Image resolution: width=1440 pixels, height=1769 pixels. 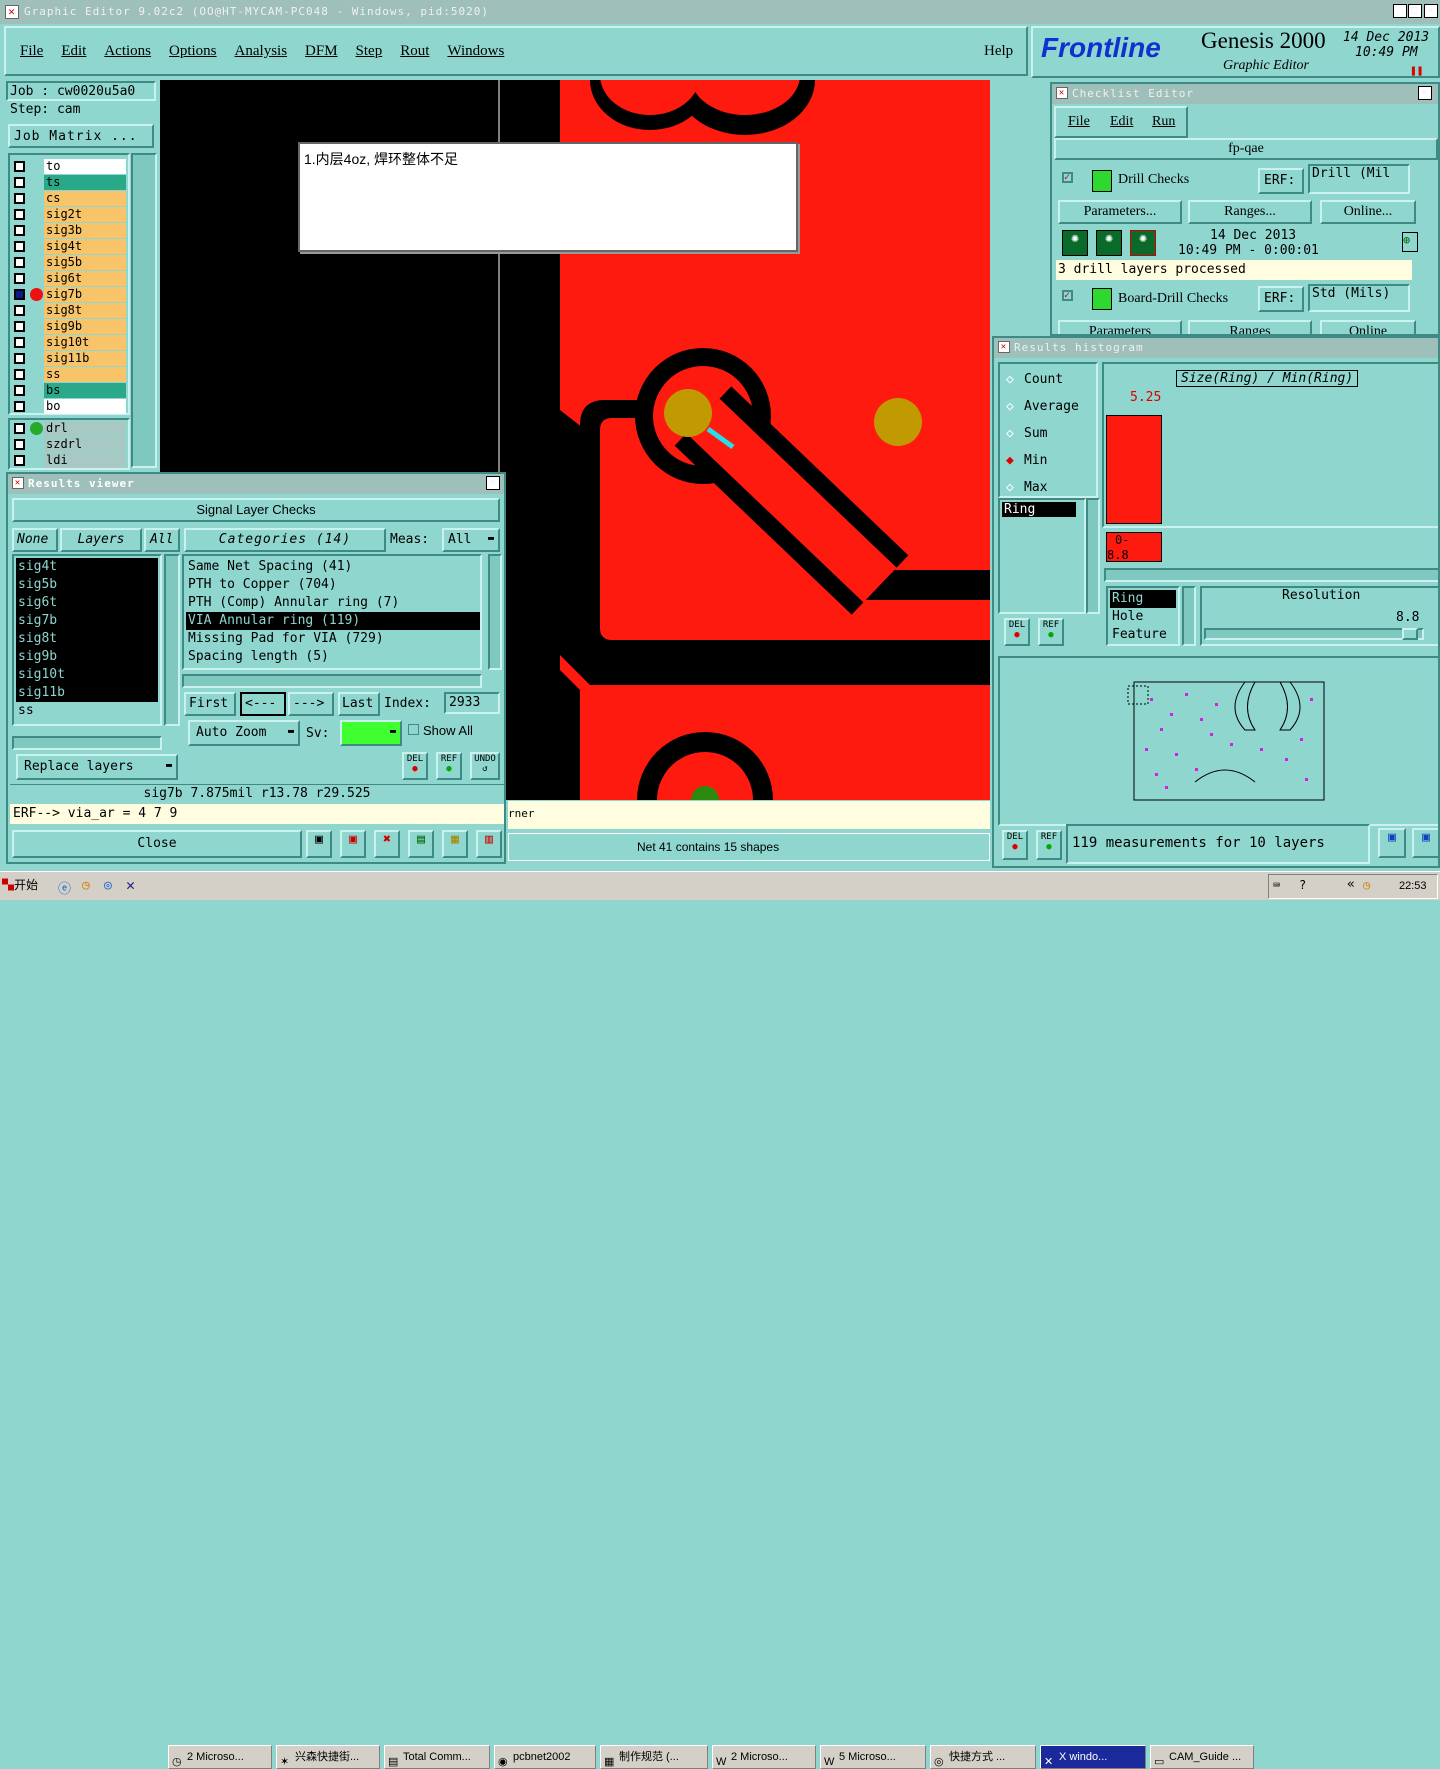 I want to click on histogram-bin: 0- 8.8, so click(x=1134, y=547).